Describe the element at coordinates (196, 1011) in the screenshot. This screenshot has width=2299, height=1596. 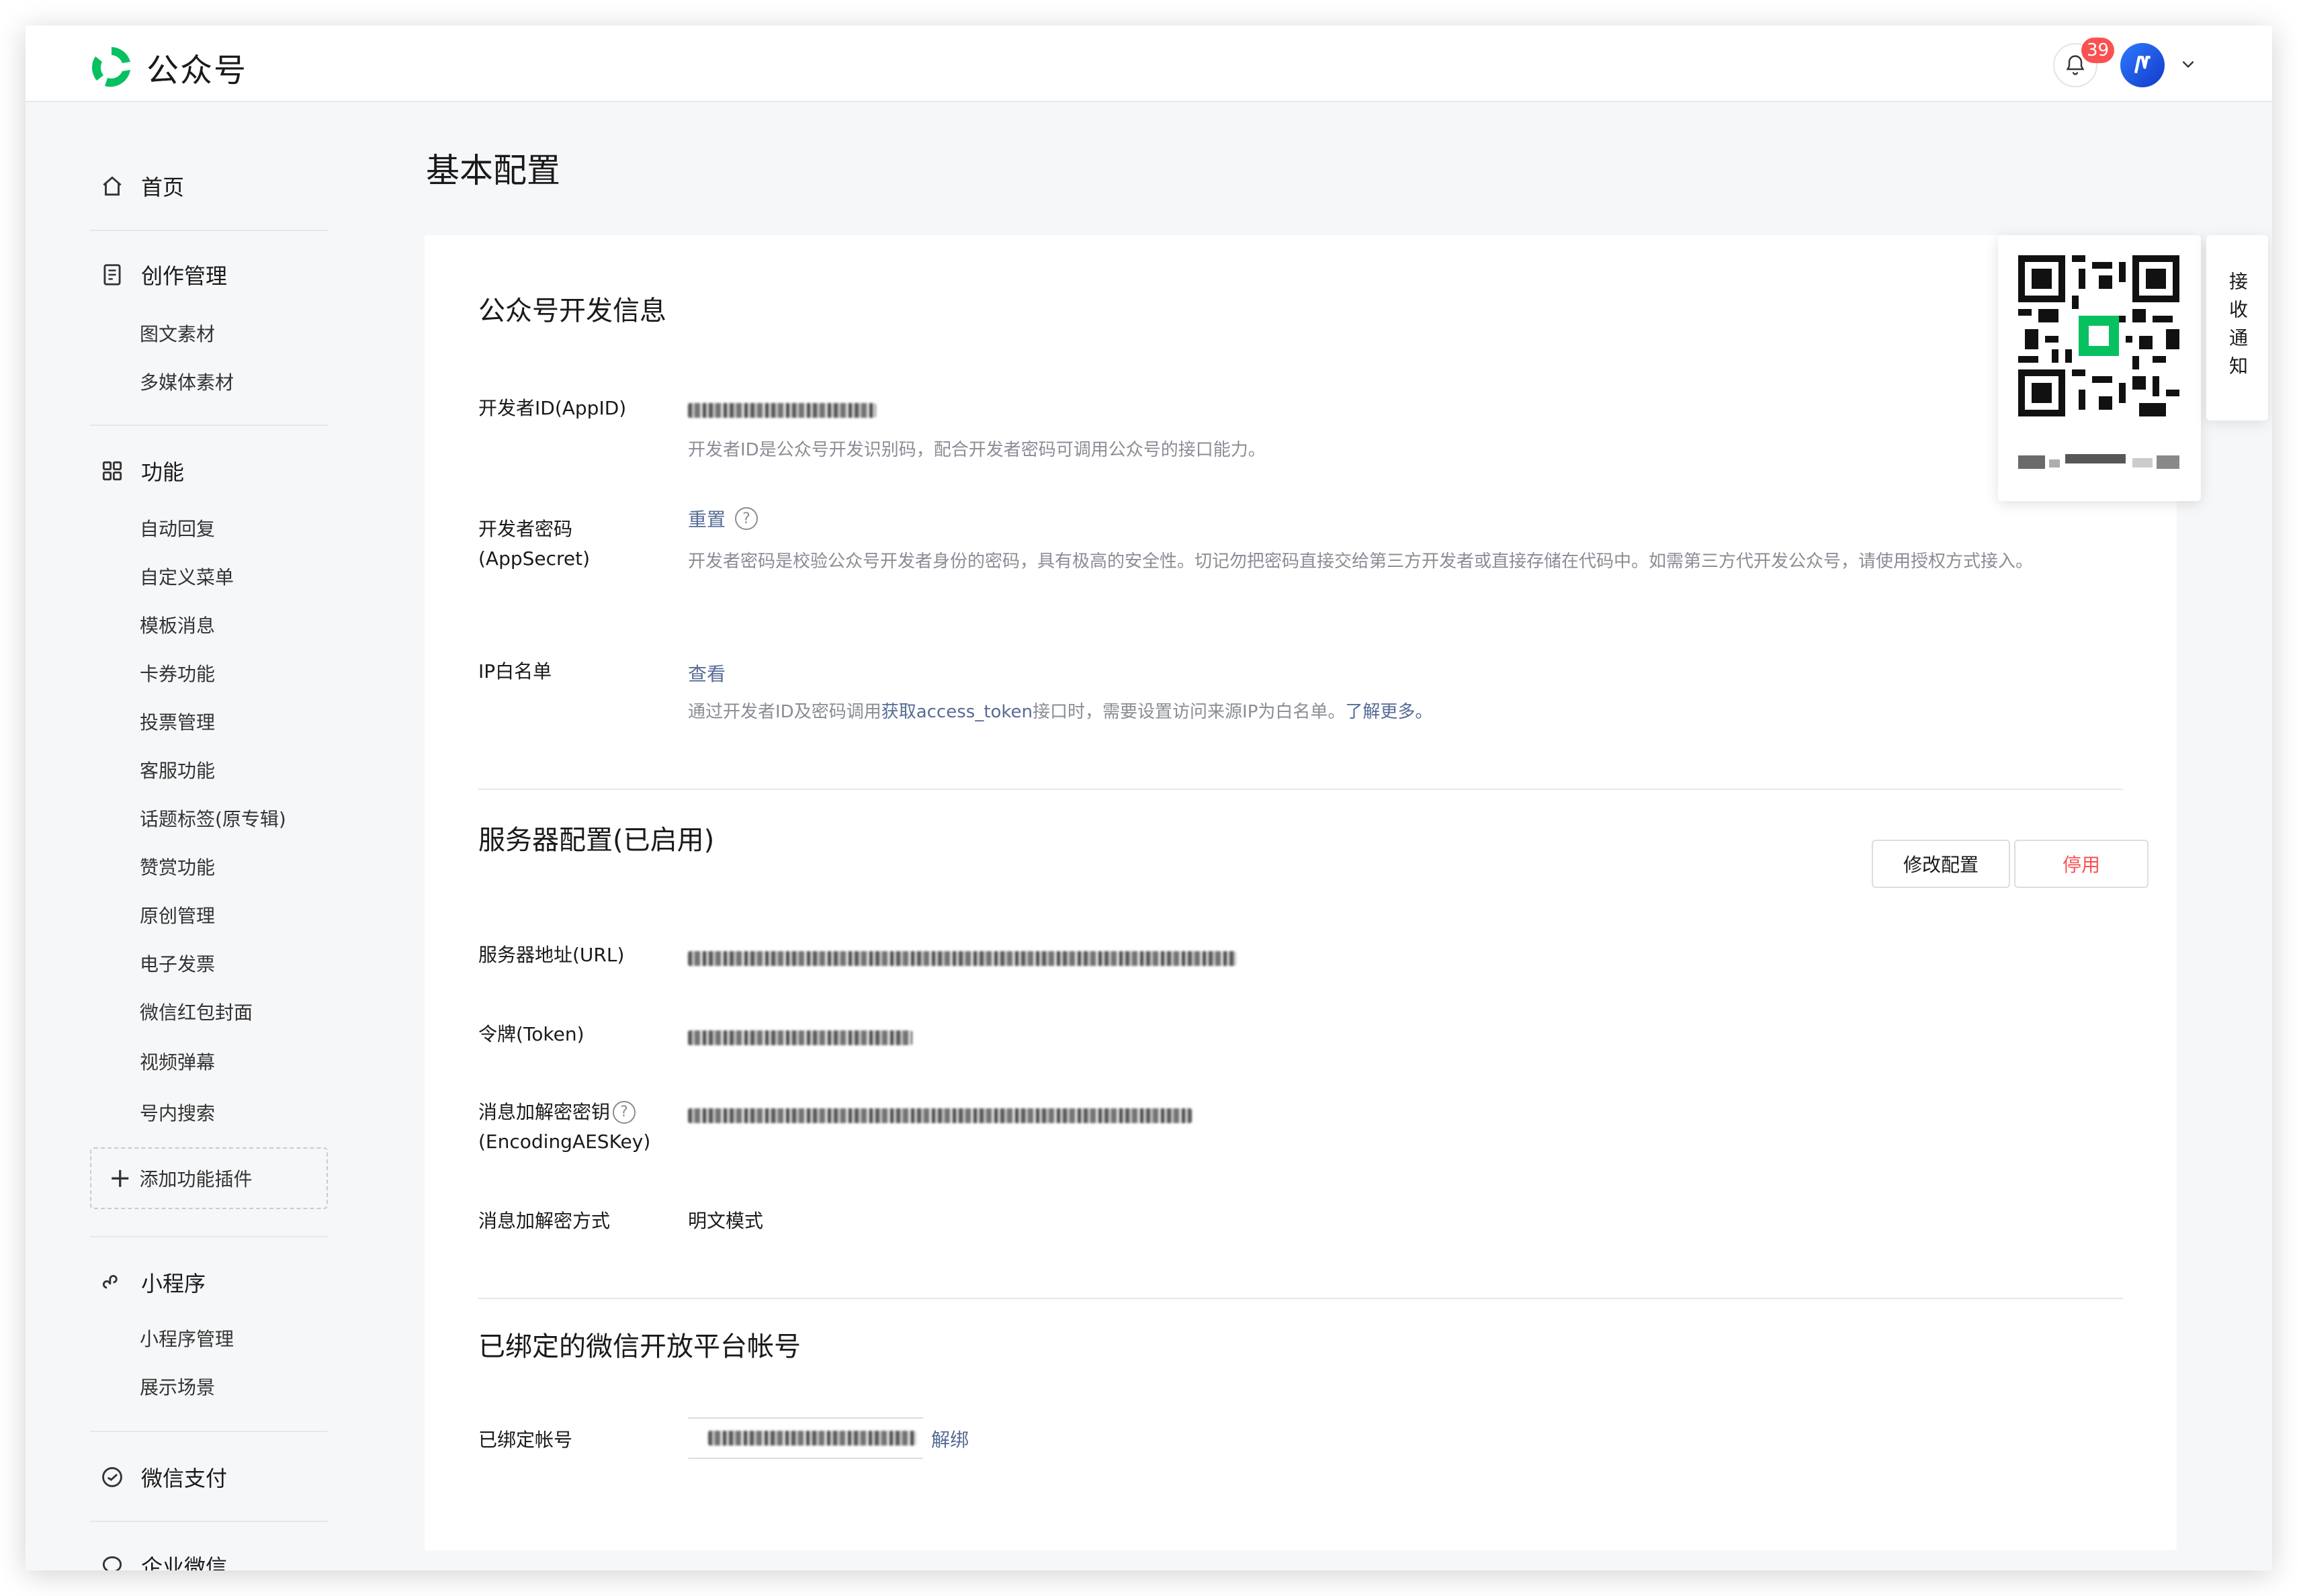
I see `sidebar-item-red-packet-cover: 微信红包封面` at that location.